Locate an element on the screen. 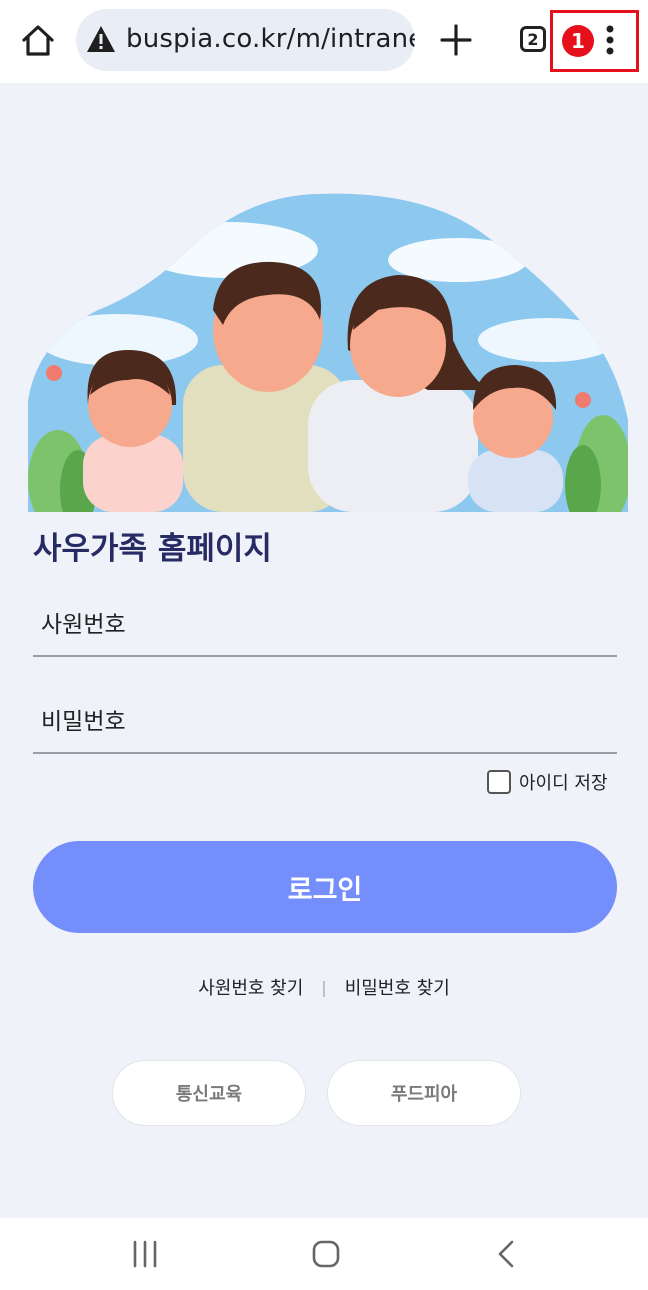 The image size is (648, 1290). home-nav-icon is located at coordinates (326, 1254).